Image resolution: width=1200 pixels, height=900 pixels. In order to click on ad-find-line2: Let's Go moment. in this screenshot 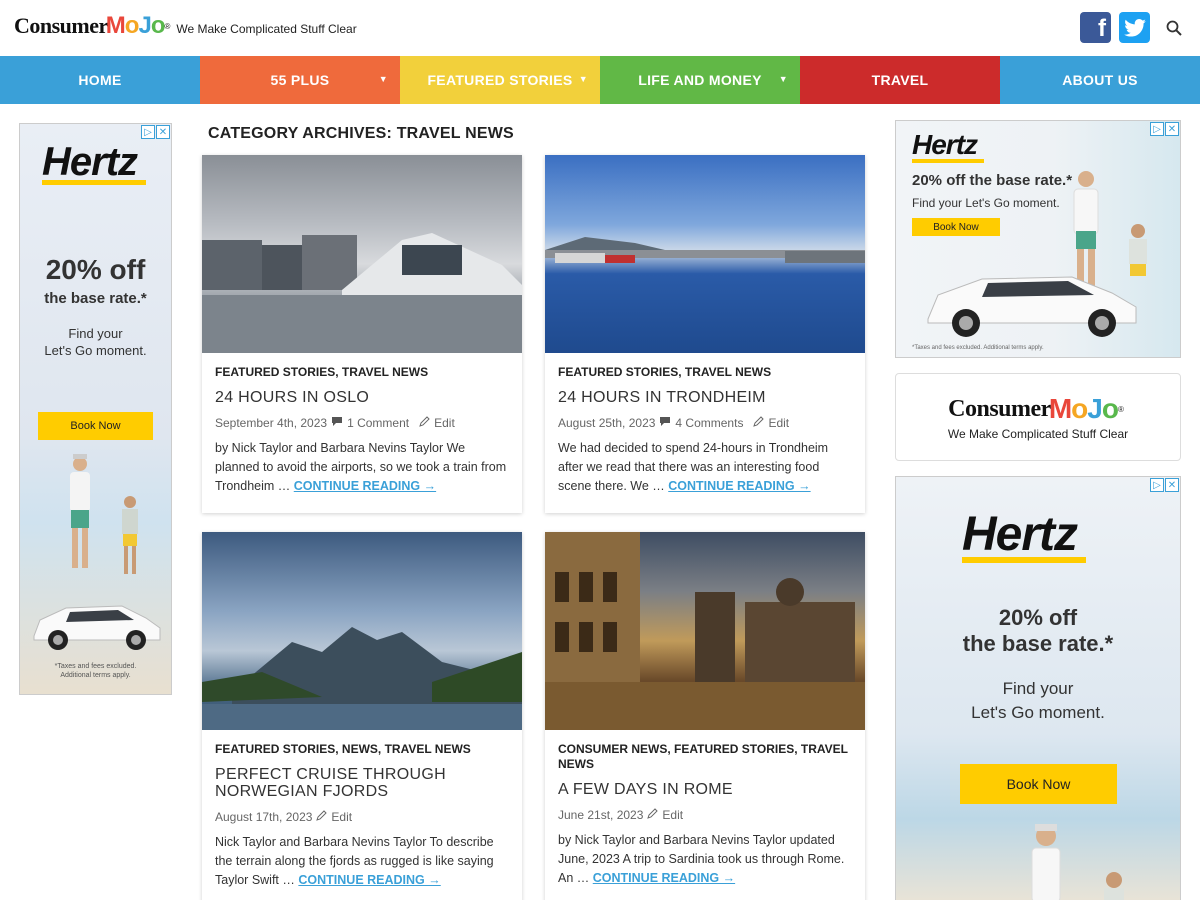, I will do `click(95, 350)`.